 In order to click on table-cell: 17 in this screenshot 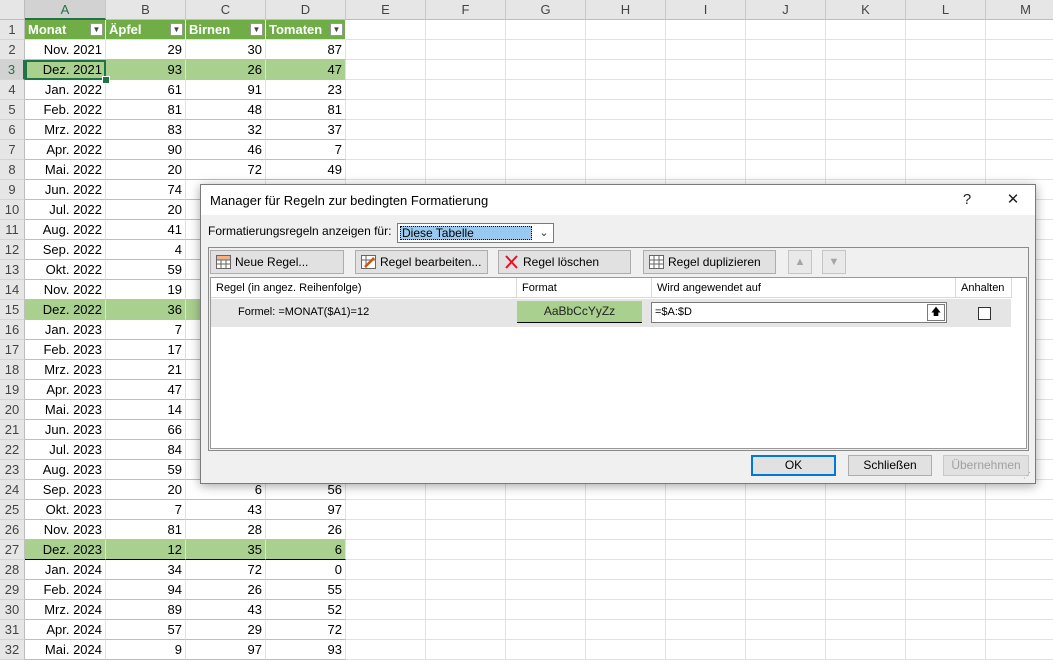, I will do `click(146, 350)`.